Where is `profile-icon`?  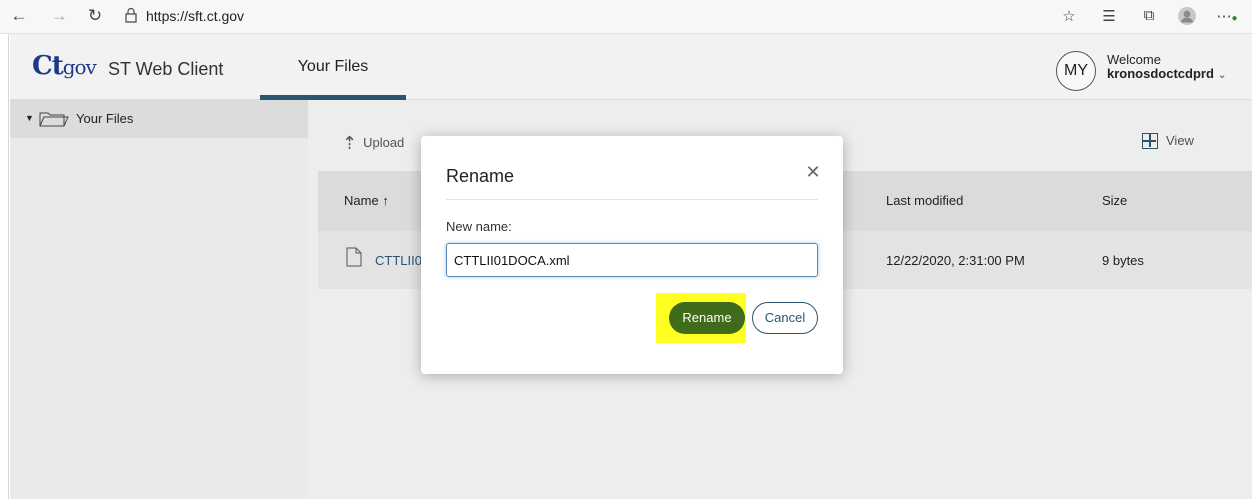 profile-icon is located at coordinates (1187, 18).